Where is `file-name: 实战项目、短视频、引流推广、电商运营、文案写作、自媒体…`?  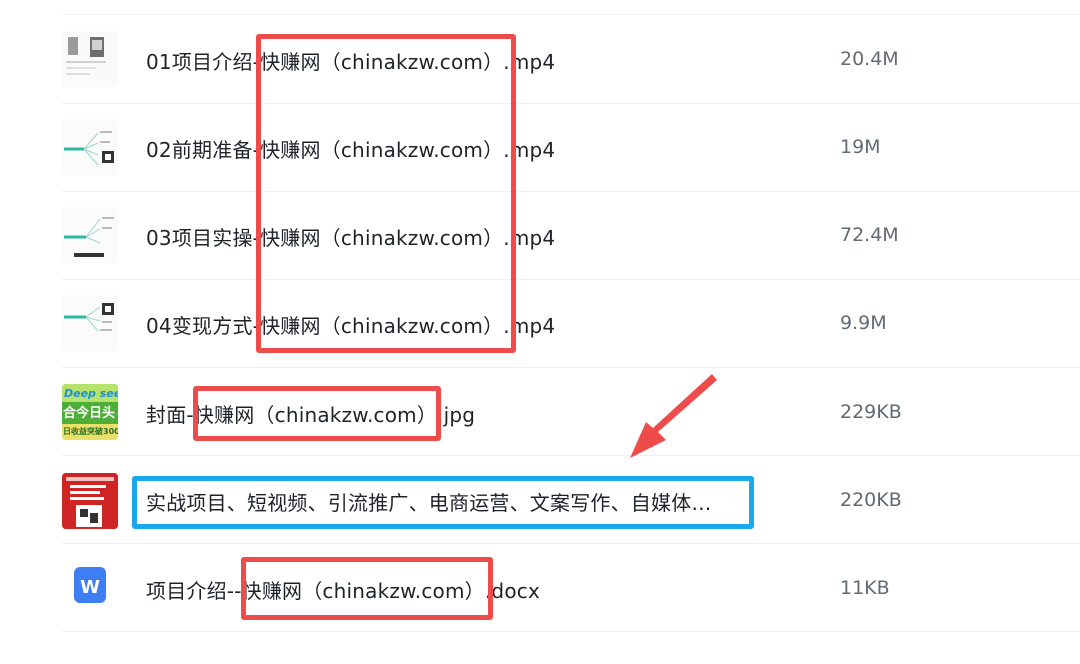
file-name: 实战项目、短视频、引流推广、电商运营、文案写作、自媒体… is located at coordinates (429, 501).